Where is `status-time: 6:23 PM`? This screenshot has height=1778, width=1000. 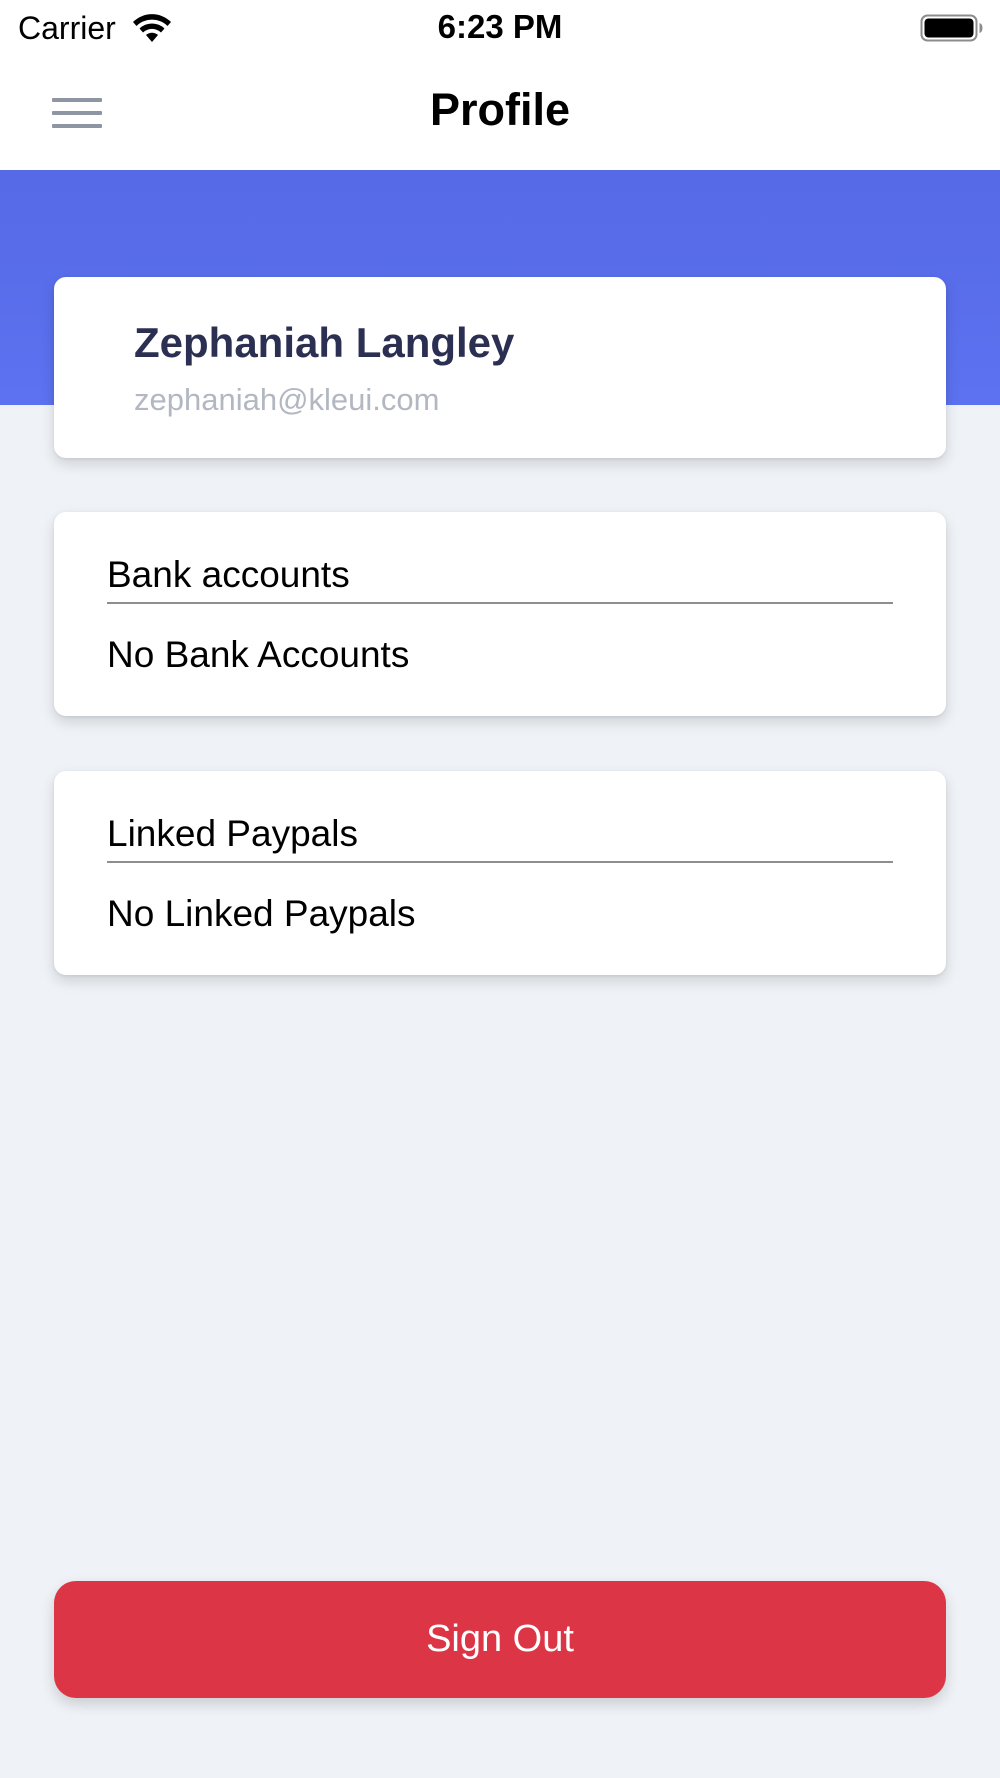
status-time: 6:23 PM is located at coordinates (500, 26).